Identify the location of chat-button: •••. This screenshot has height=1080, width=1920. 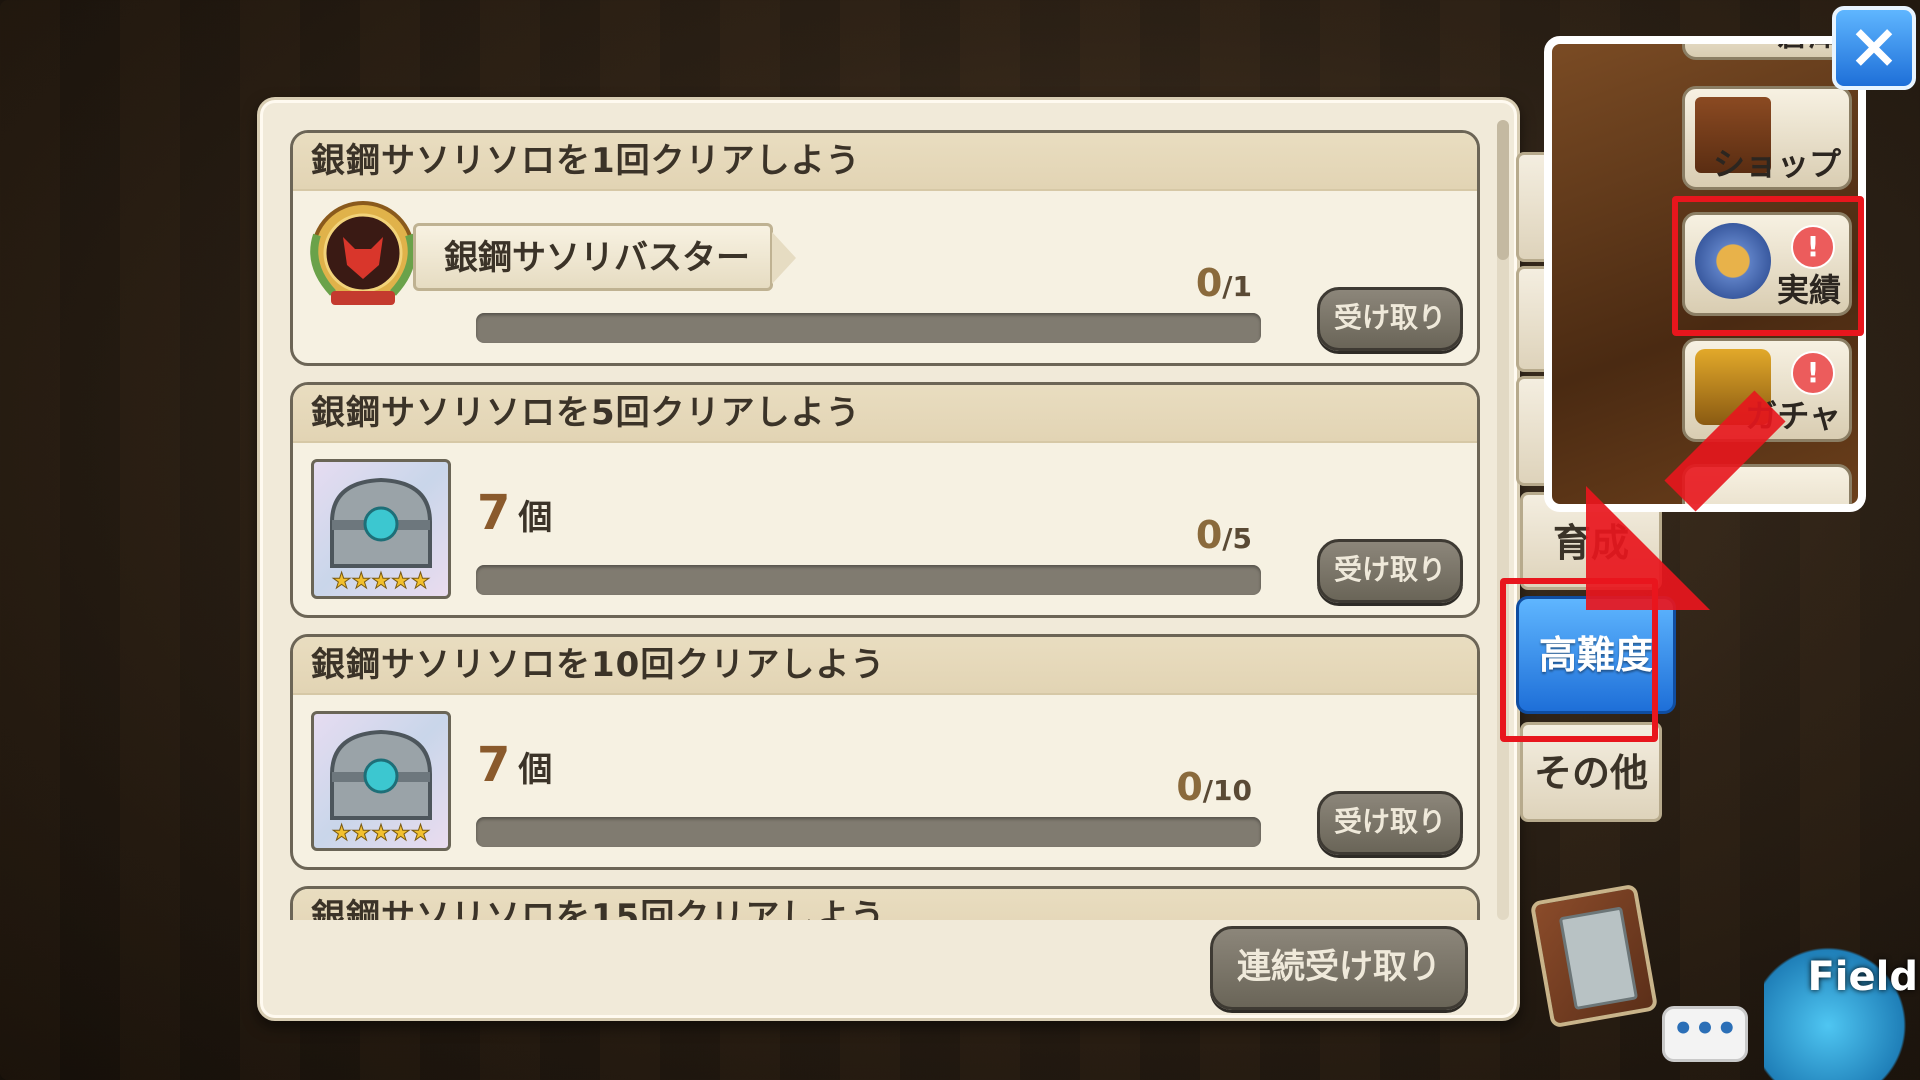
(1705, 1034).